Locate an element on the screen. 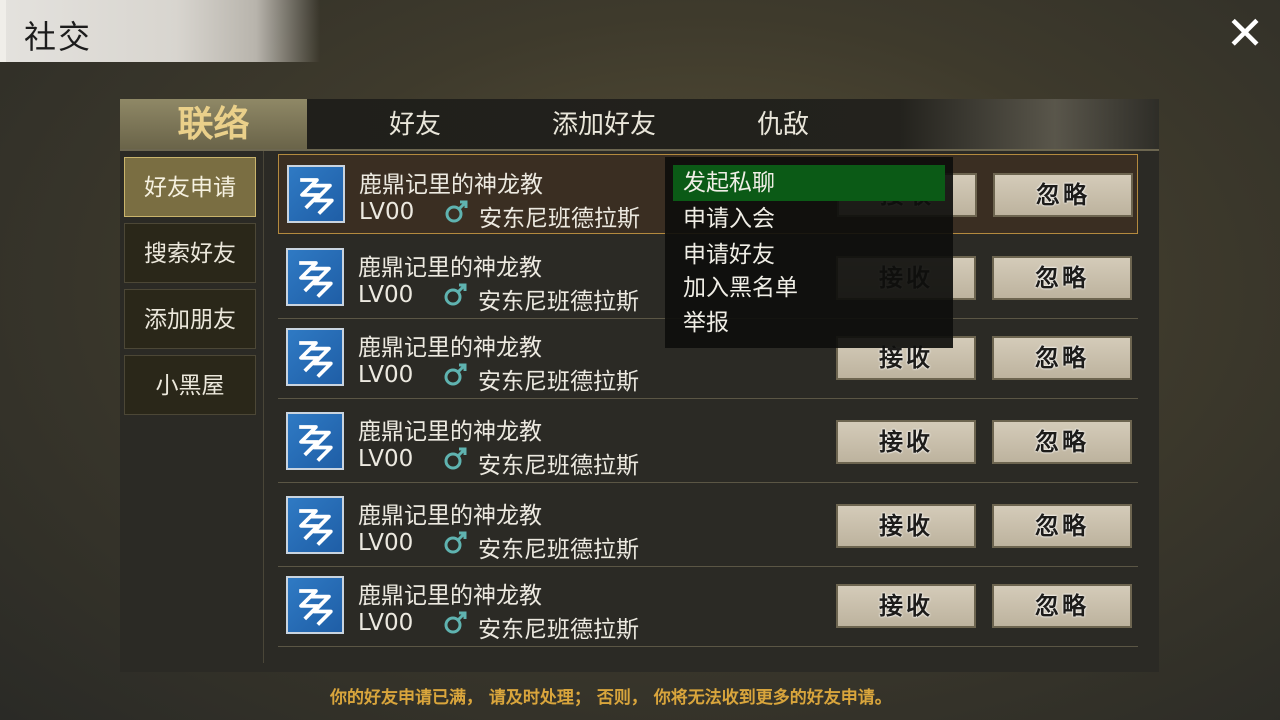 The height and width of the screenshot is (720, 1280). tab-enemies: 仇敌 is located at coordinates (783, 124).